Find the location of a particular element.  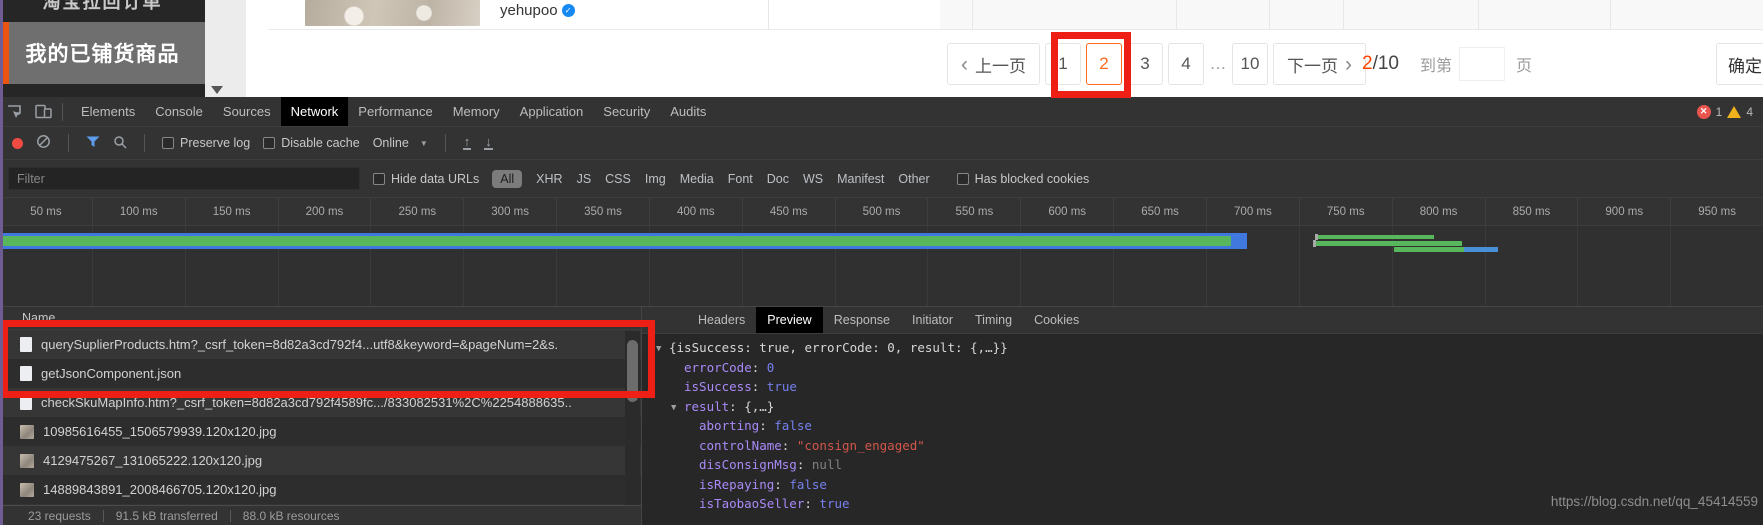

warning-icon is located at coordinates (1734, 111).